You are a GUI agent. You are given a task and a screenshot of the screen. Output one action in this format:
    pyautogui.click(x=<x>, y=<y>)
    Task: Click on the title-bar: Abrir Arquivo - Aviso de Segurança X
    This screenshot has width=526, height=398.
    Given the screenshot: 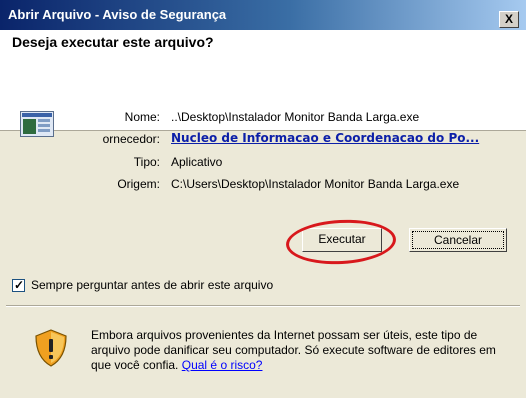 What is the action you would take?
    pyautogui.click(x=263, y=15)
    